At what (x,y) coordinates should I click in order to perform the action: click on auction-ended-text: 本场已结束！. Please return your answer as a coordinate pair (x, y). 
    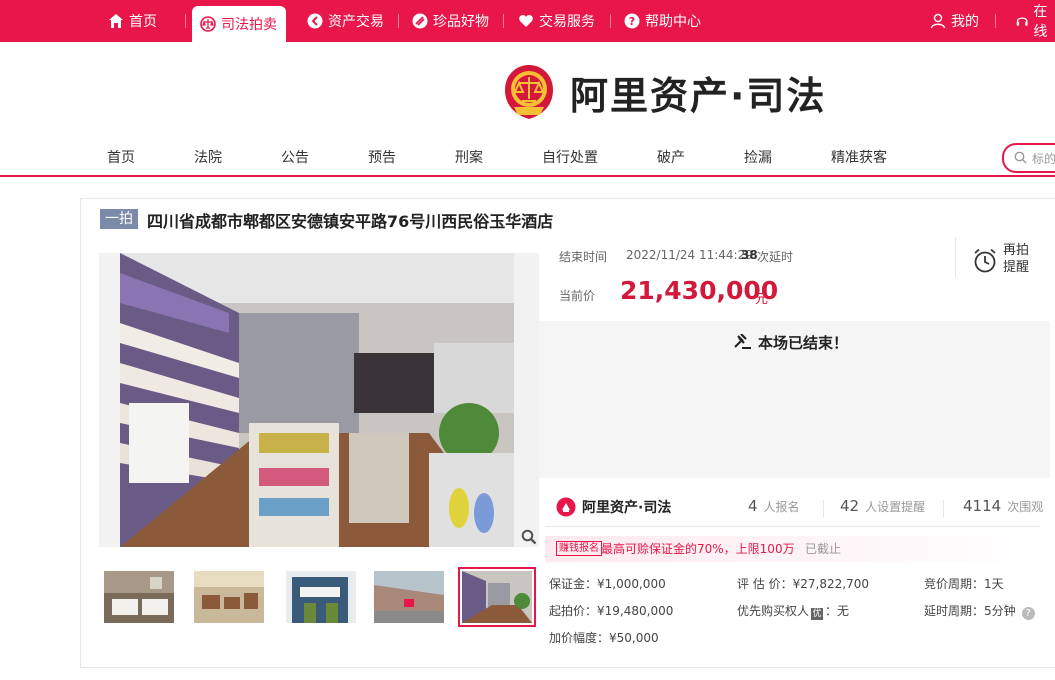
    Looking at the image, I should click on (803, 343).